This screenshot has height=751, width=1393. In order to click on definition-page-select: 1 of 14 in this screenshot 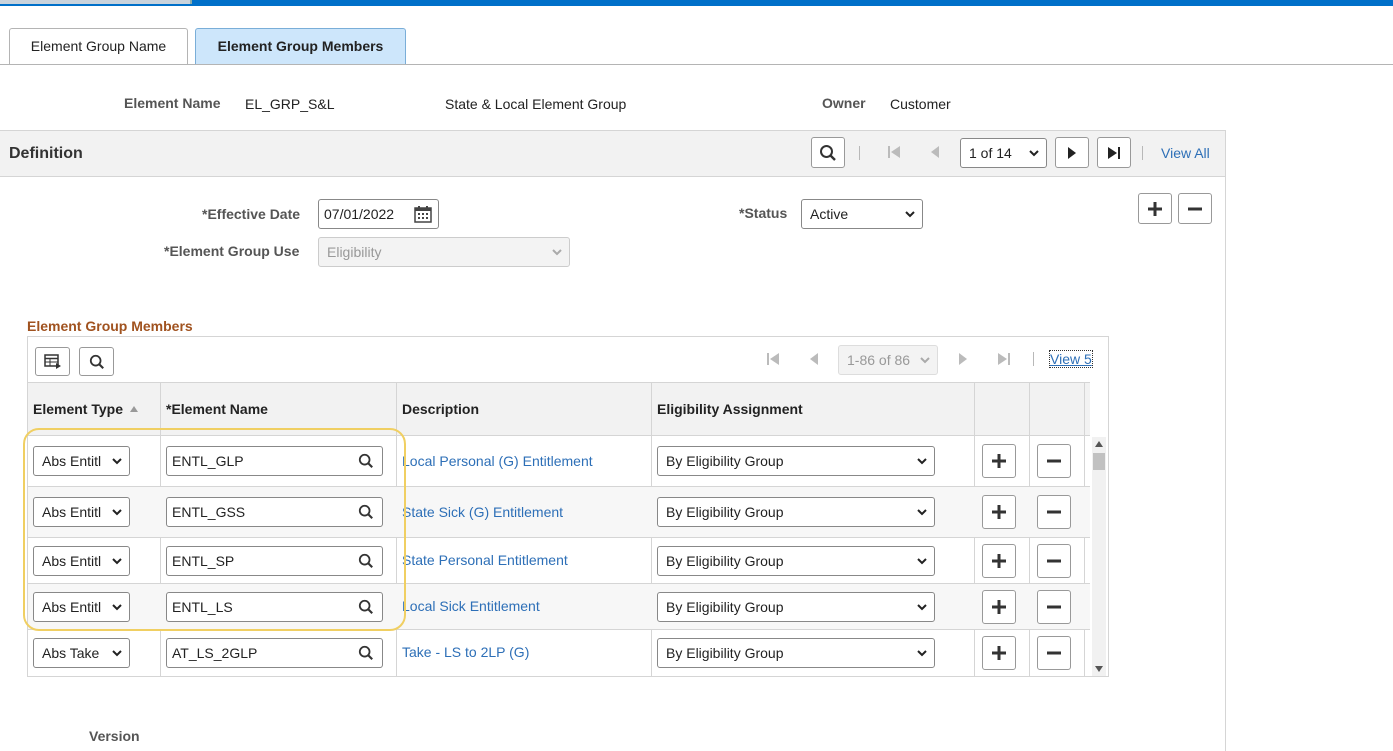, I will do `click(1003, 153)`.